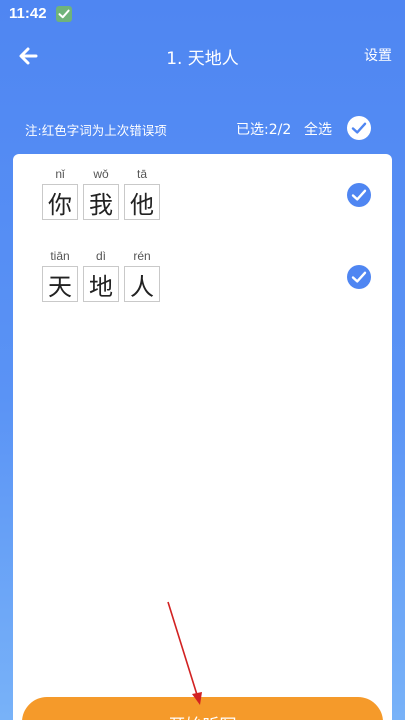  What do you see at coordinates (202, 129) in the screenshot?
I see `selection-bar: 注:红色字词为上次错误项 已选:2/2 全选` at bounding box center [202, 129].